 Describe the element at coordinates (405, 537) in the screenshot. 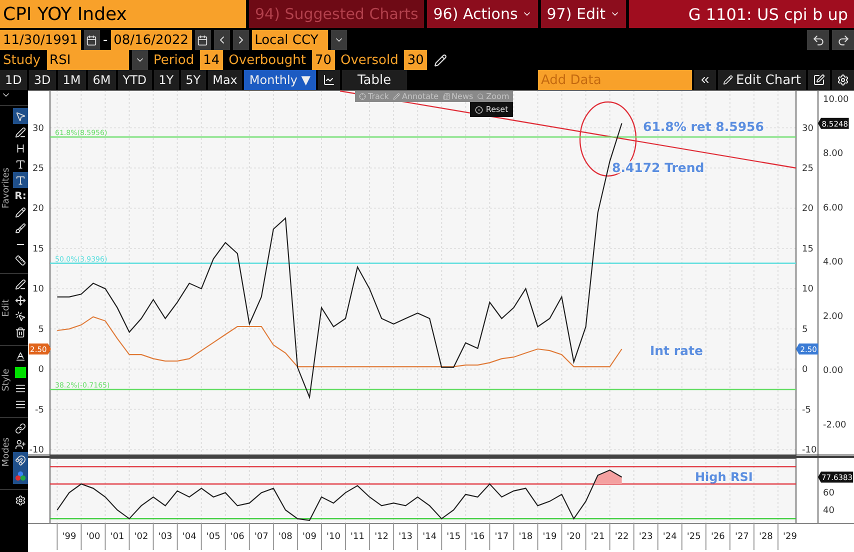

I see `axis-label: '13` at that location.